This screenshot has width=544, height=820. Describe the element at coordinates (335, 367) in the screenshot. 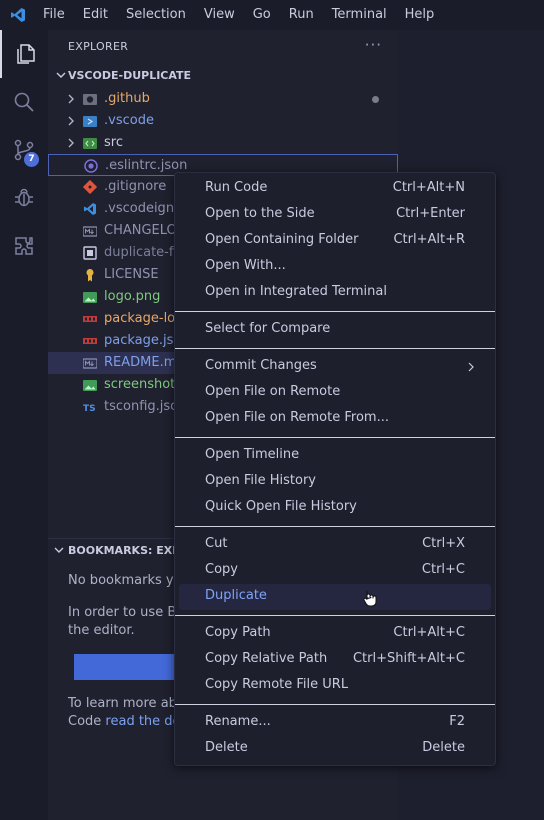

I see `menu-item-commit-changes: Commit Changes` at that location.